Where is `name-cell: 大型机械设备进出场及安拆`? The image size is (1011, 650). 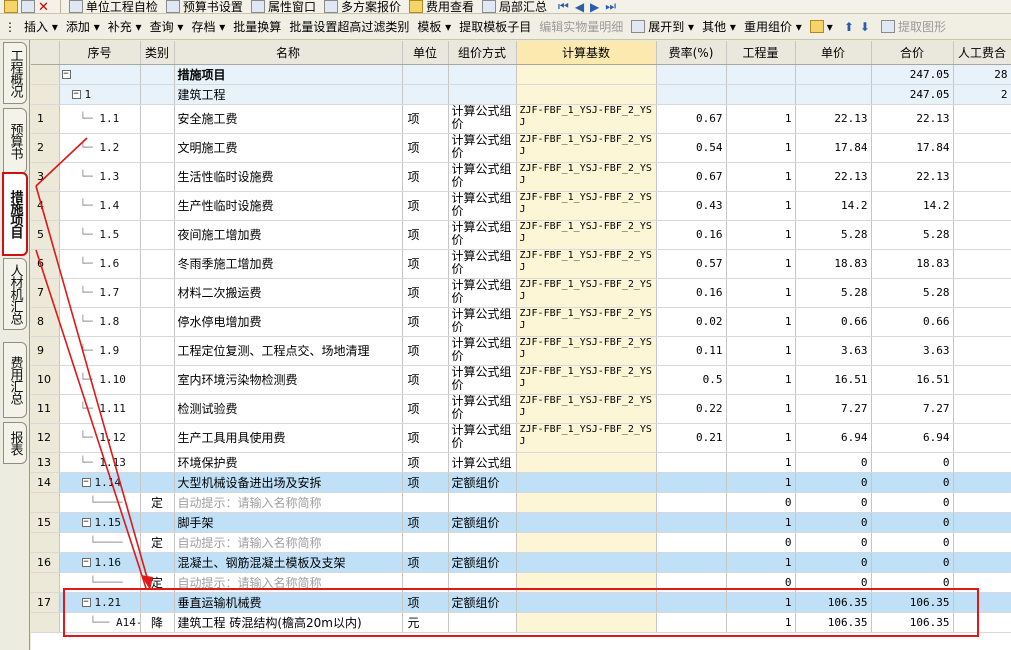 name-cell: 大型机械设备进出场及安拆 is located at coordinates (288, 482).